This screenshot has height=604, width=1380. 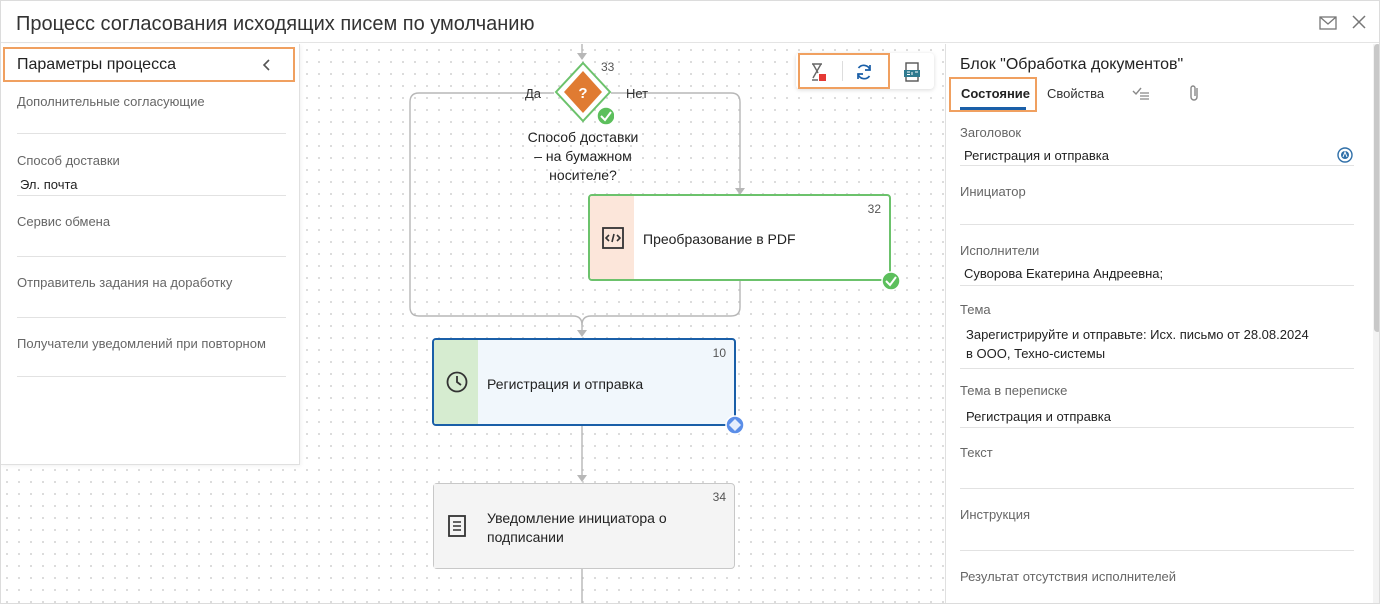 I want to click on block-title: Блок "Обработка документов", so click(x=1072, y=64).